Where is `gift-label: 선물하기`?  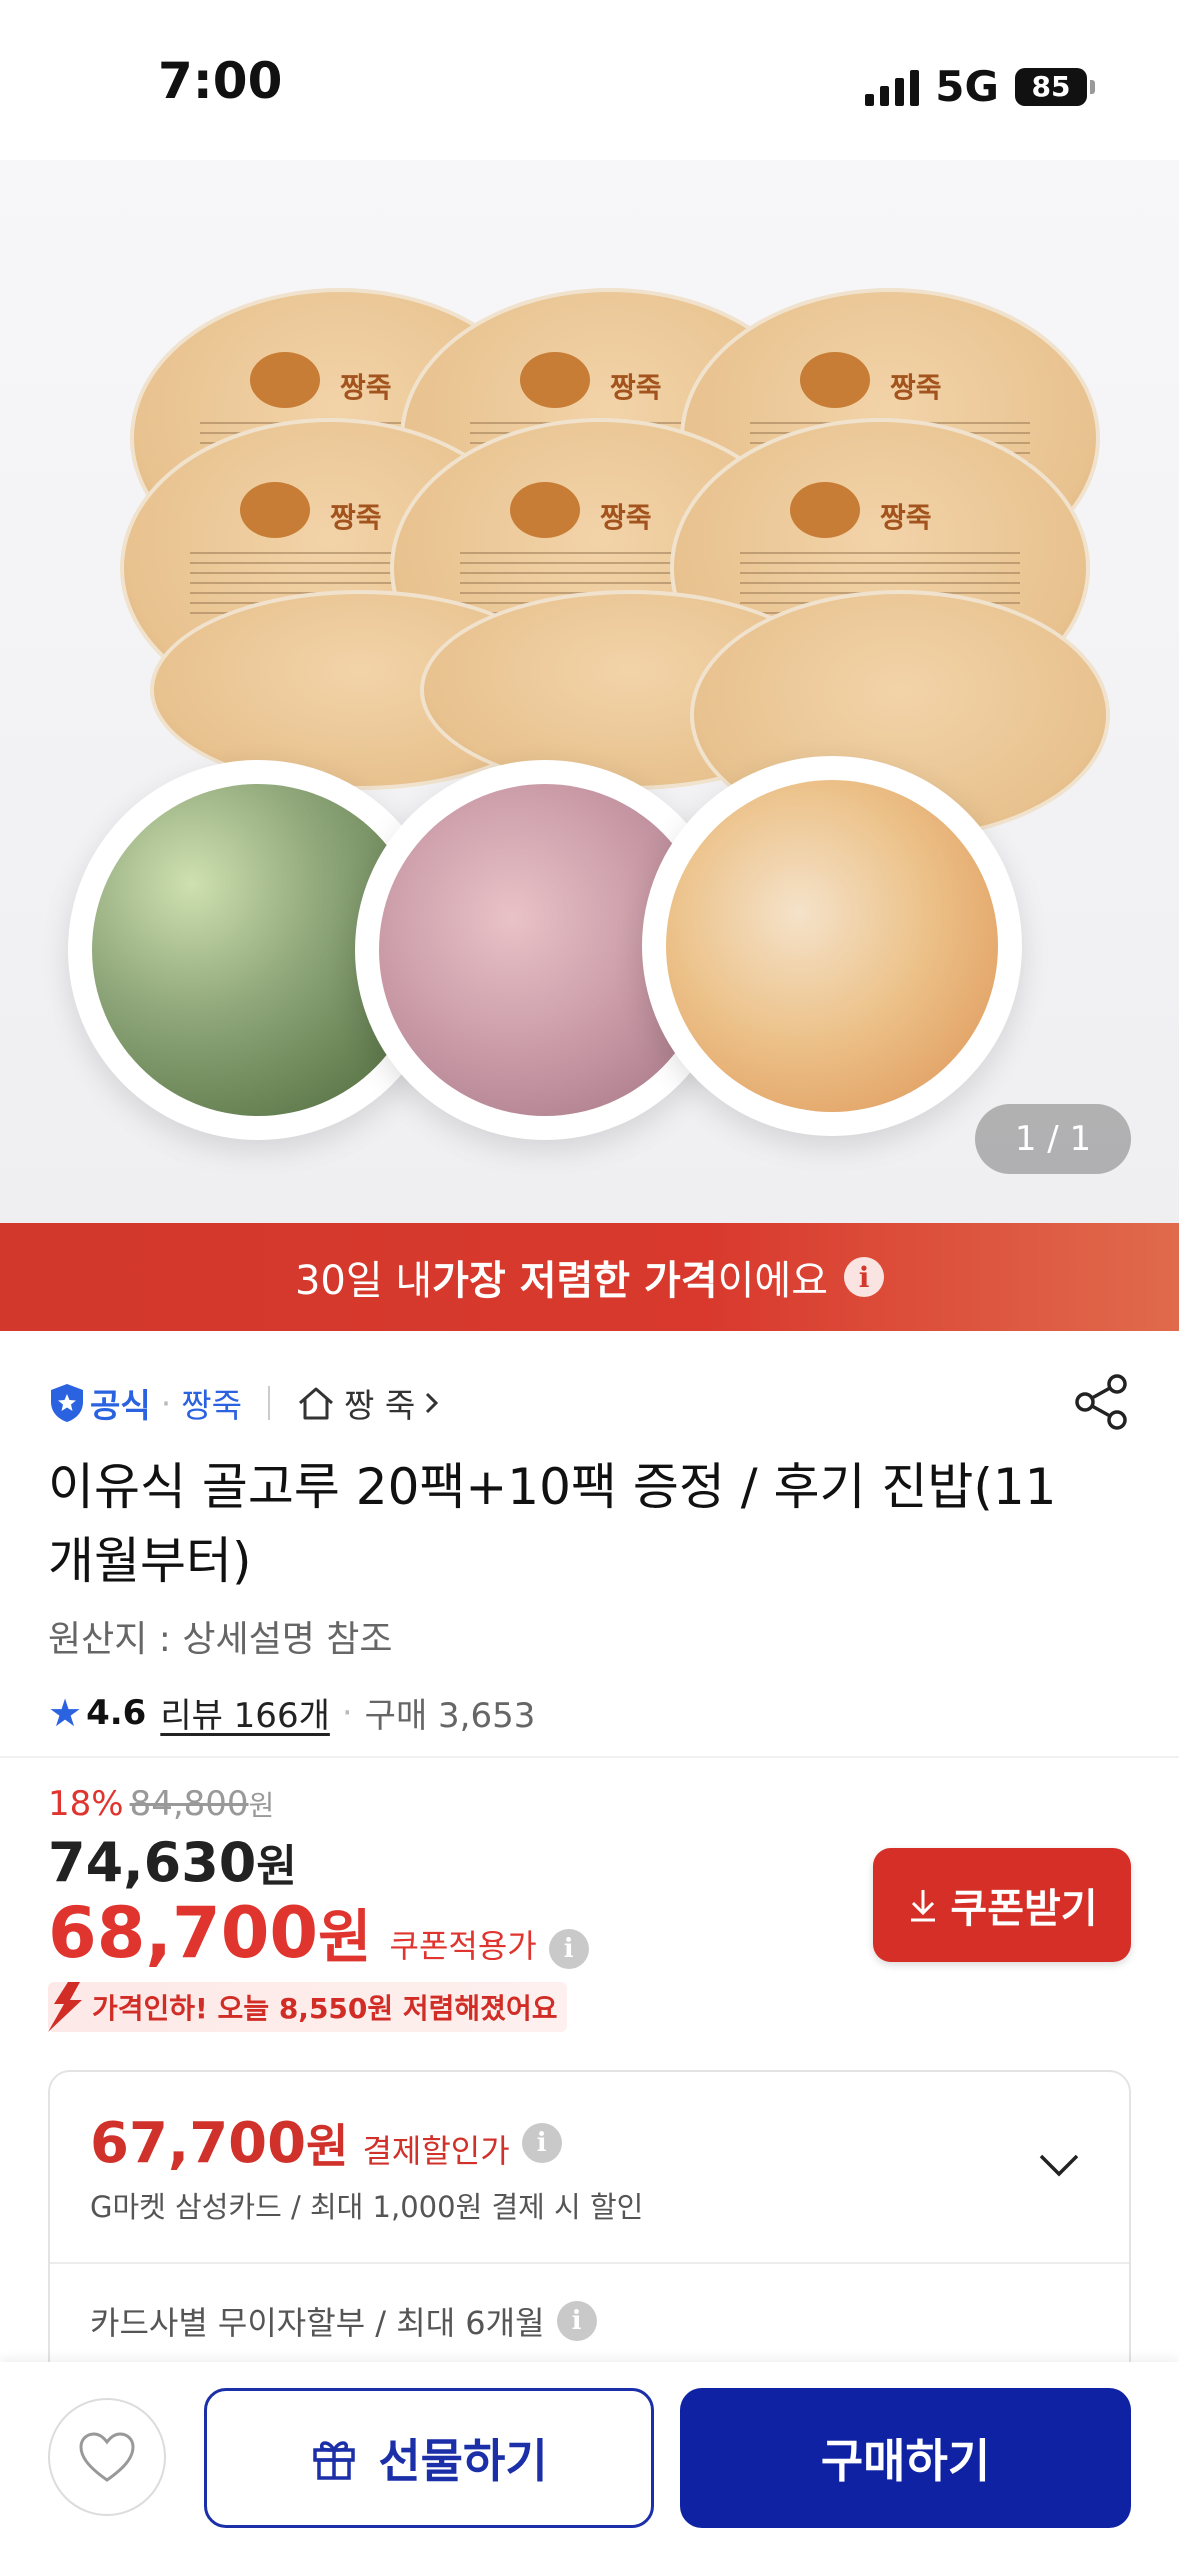 gift-label: 선물하기 is located at coordinates (463, 2461).